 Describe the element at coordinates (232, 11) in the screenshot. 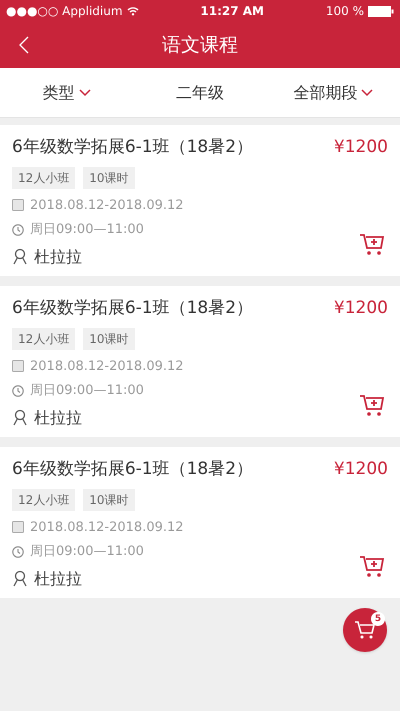

I see `clock-text: 11:27 AM` at that location.